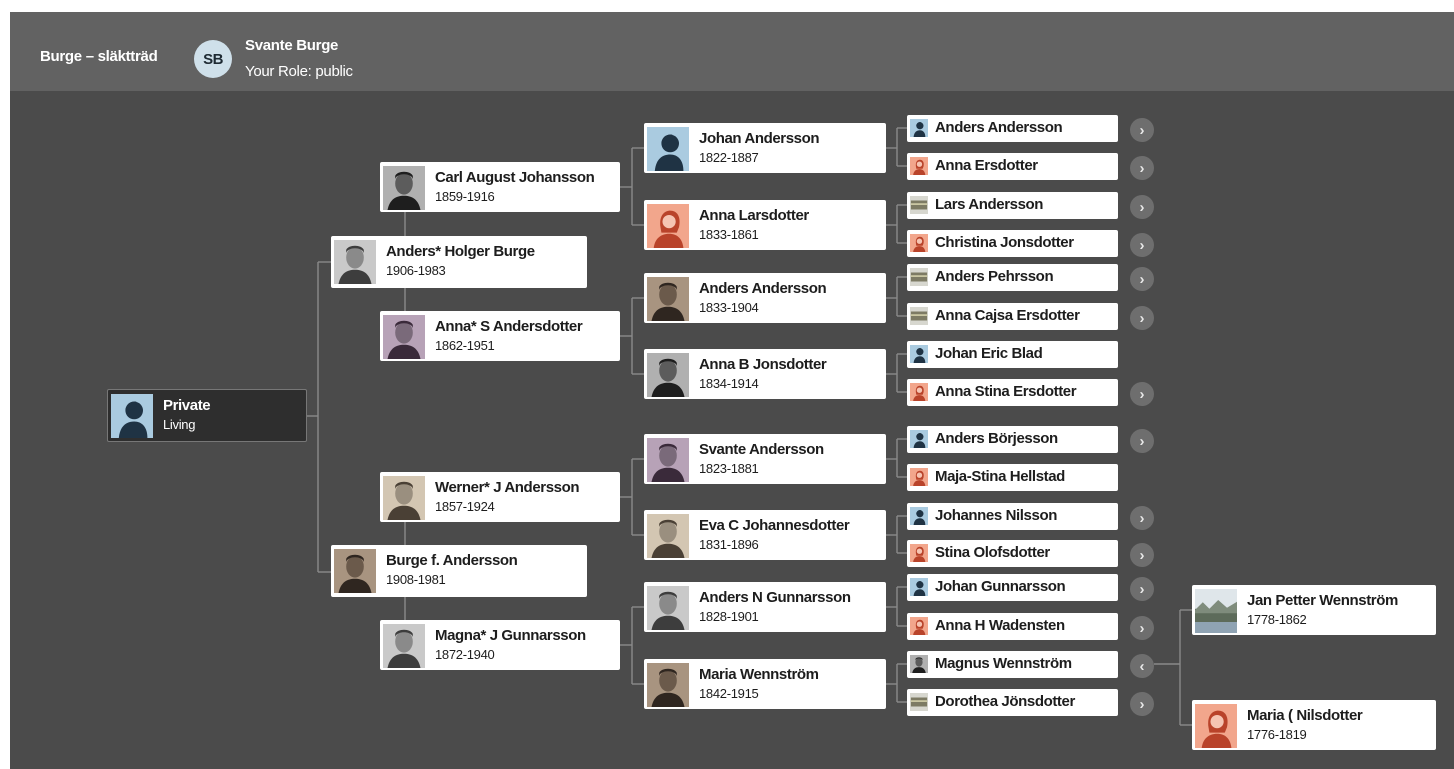 This screenshot has height=769, width=1454. Describe the element at coordinates (465, 345) in the screenshot. I see `person-years: 1862-1951` at that location.